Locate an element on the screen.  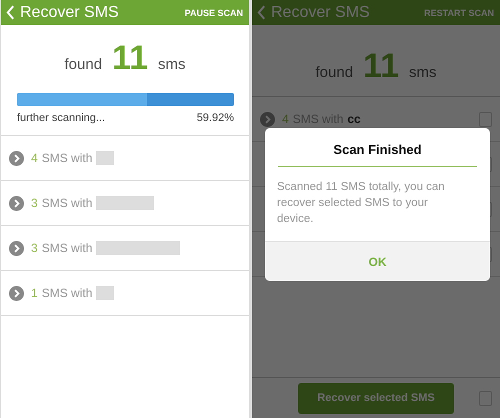
contact-name: cc is located at coordinates (354, 119).